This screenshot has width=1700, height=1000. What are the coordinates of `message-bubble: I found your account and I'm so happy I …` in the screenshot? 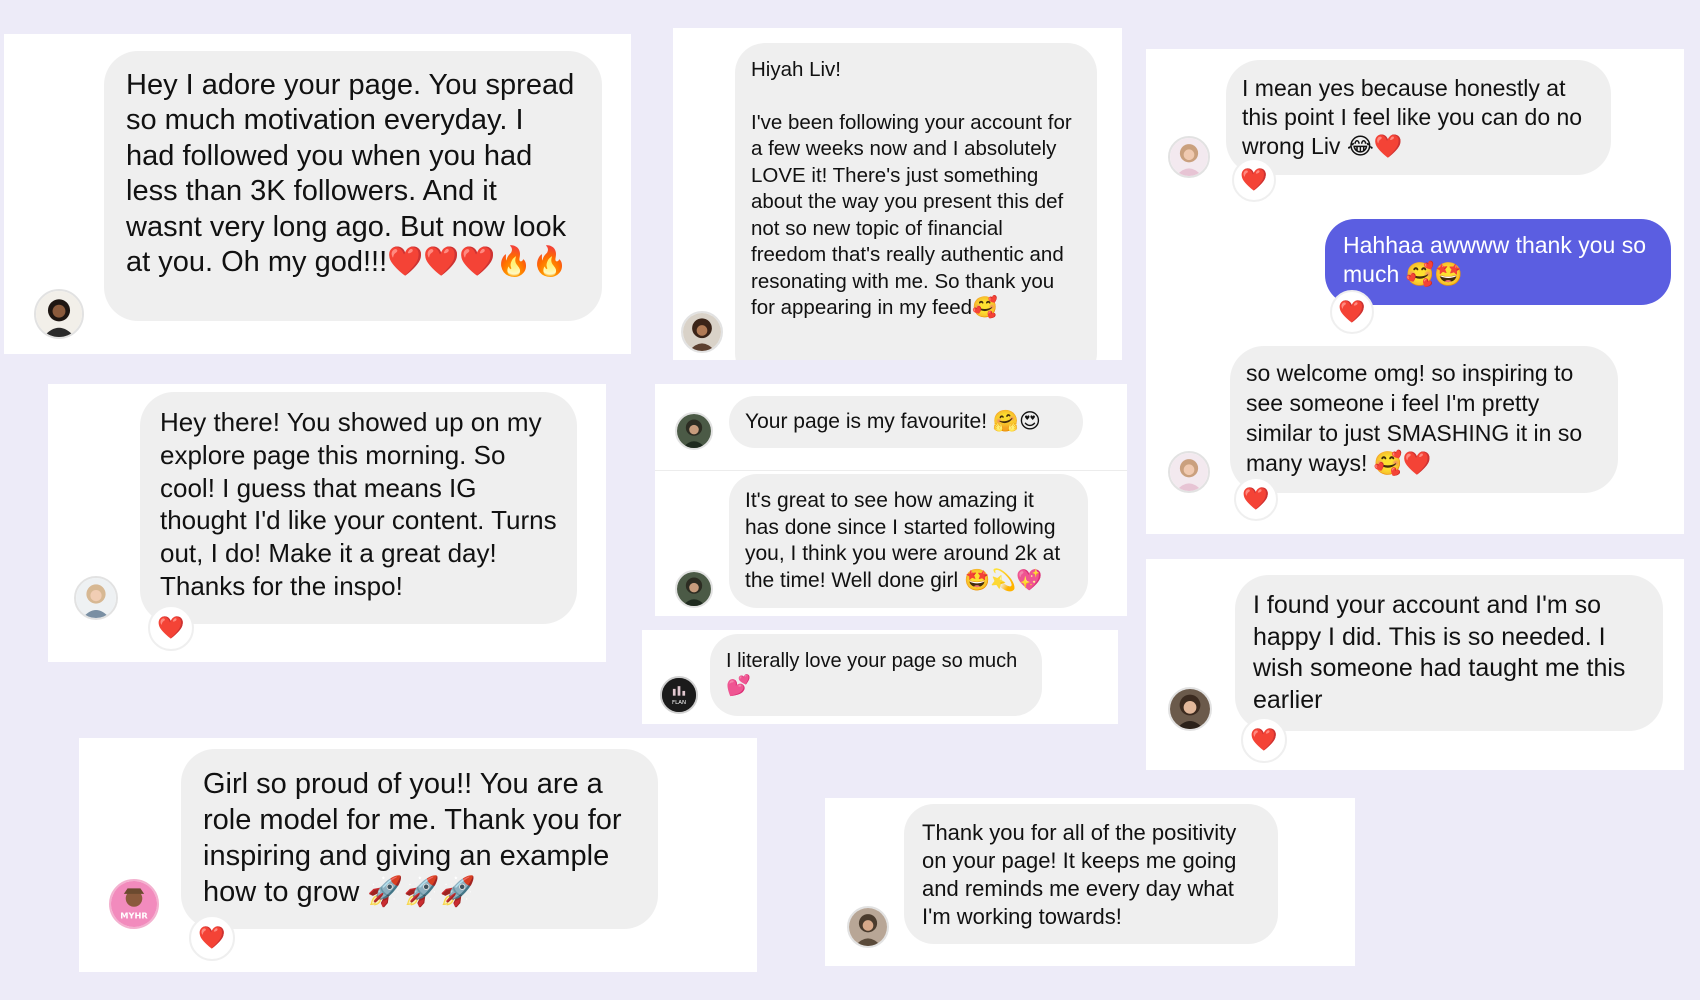 It's located at (1449, 653).